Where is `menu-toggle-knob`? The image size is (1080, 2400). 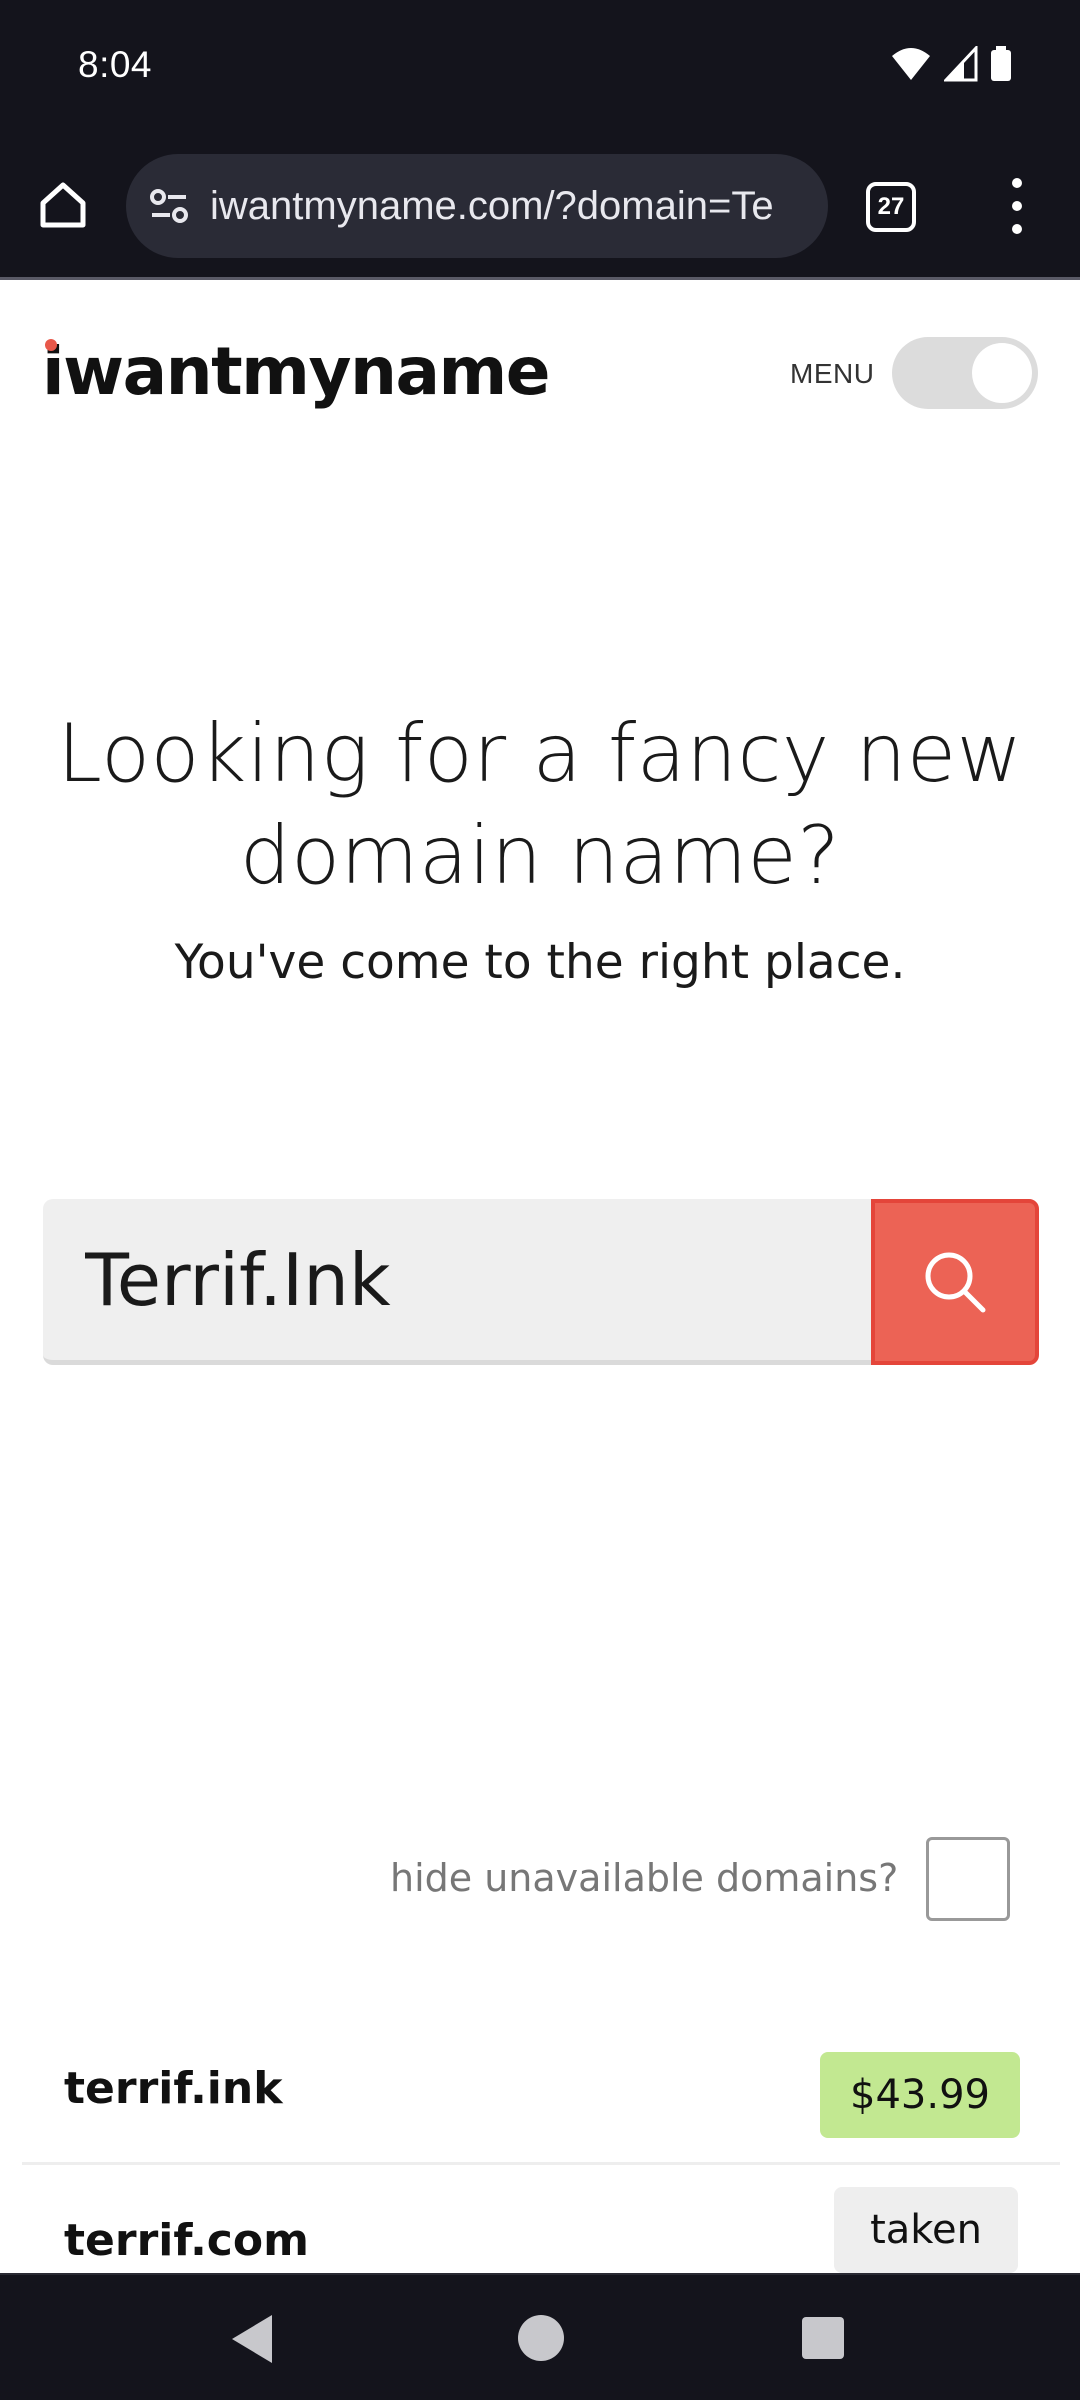 menu-toggle-knob is located at coordinates (1002, 373).